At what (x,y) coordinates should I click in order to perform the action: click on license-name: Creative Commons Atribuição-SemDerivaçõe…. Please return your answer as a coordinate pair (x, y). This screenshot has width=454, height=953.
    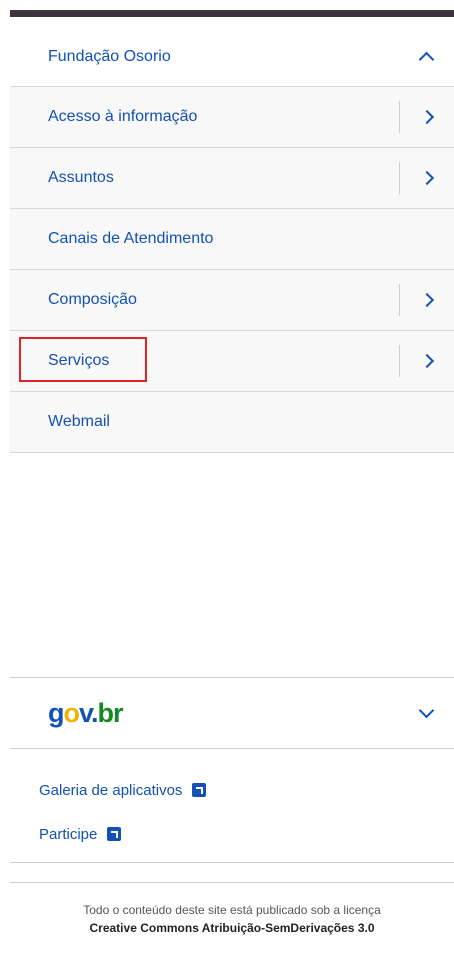
    Looking at the image, I should click on (232, 928).